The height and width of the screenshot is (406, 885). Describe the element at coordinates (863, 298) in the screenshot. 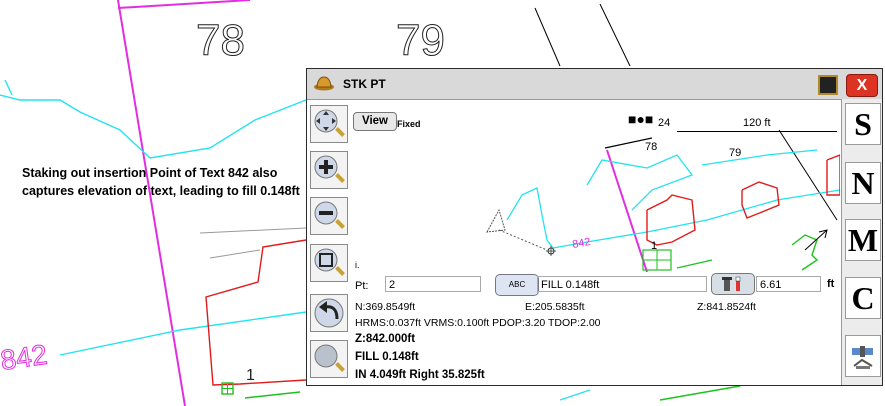

I see `c-button: C` at that location.